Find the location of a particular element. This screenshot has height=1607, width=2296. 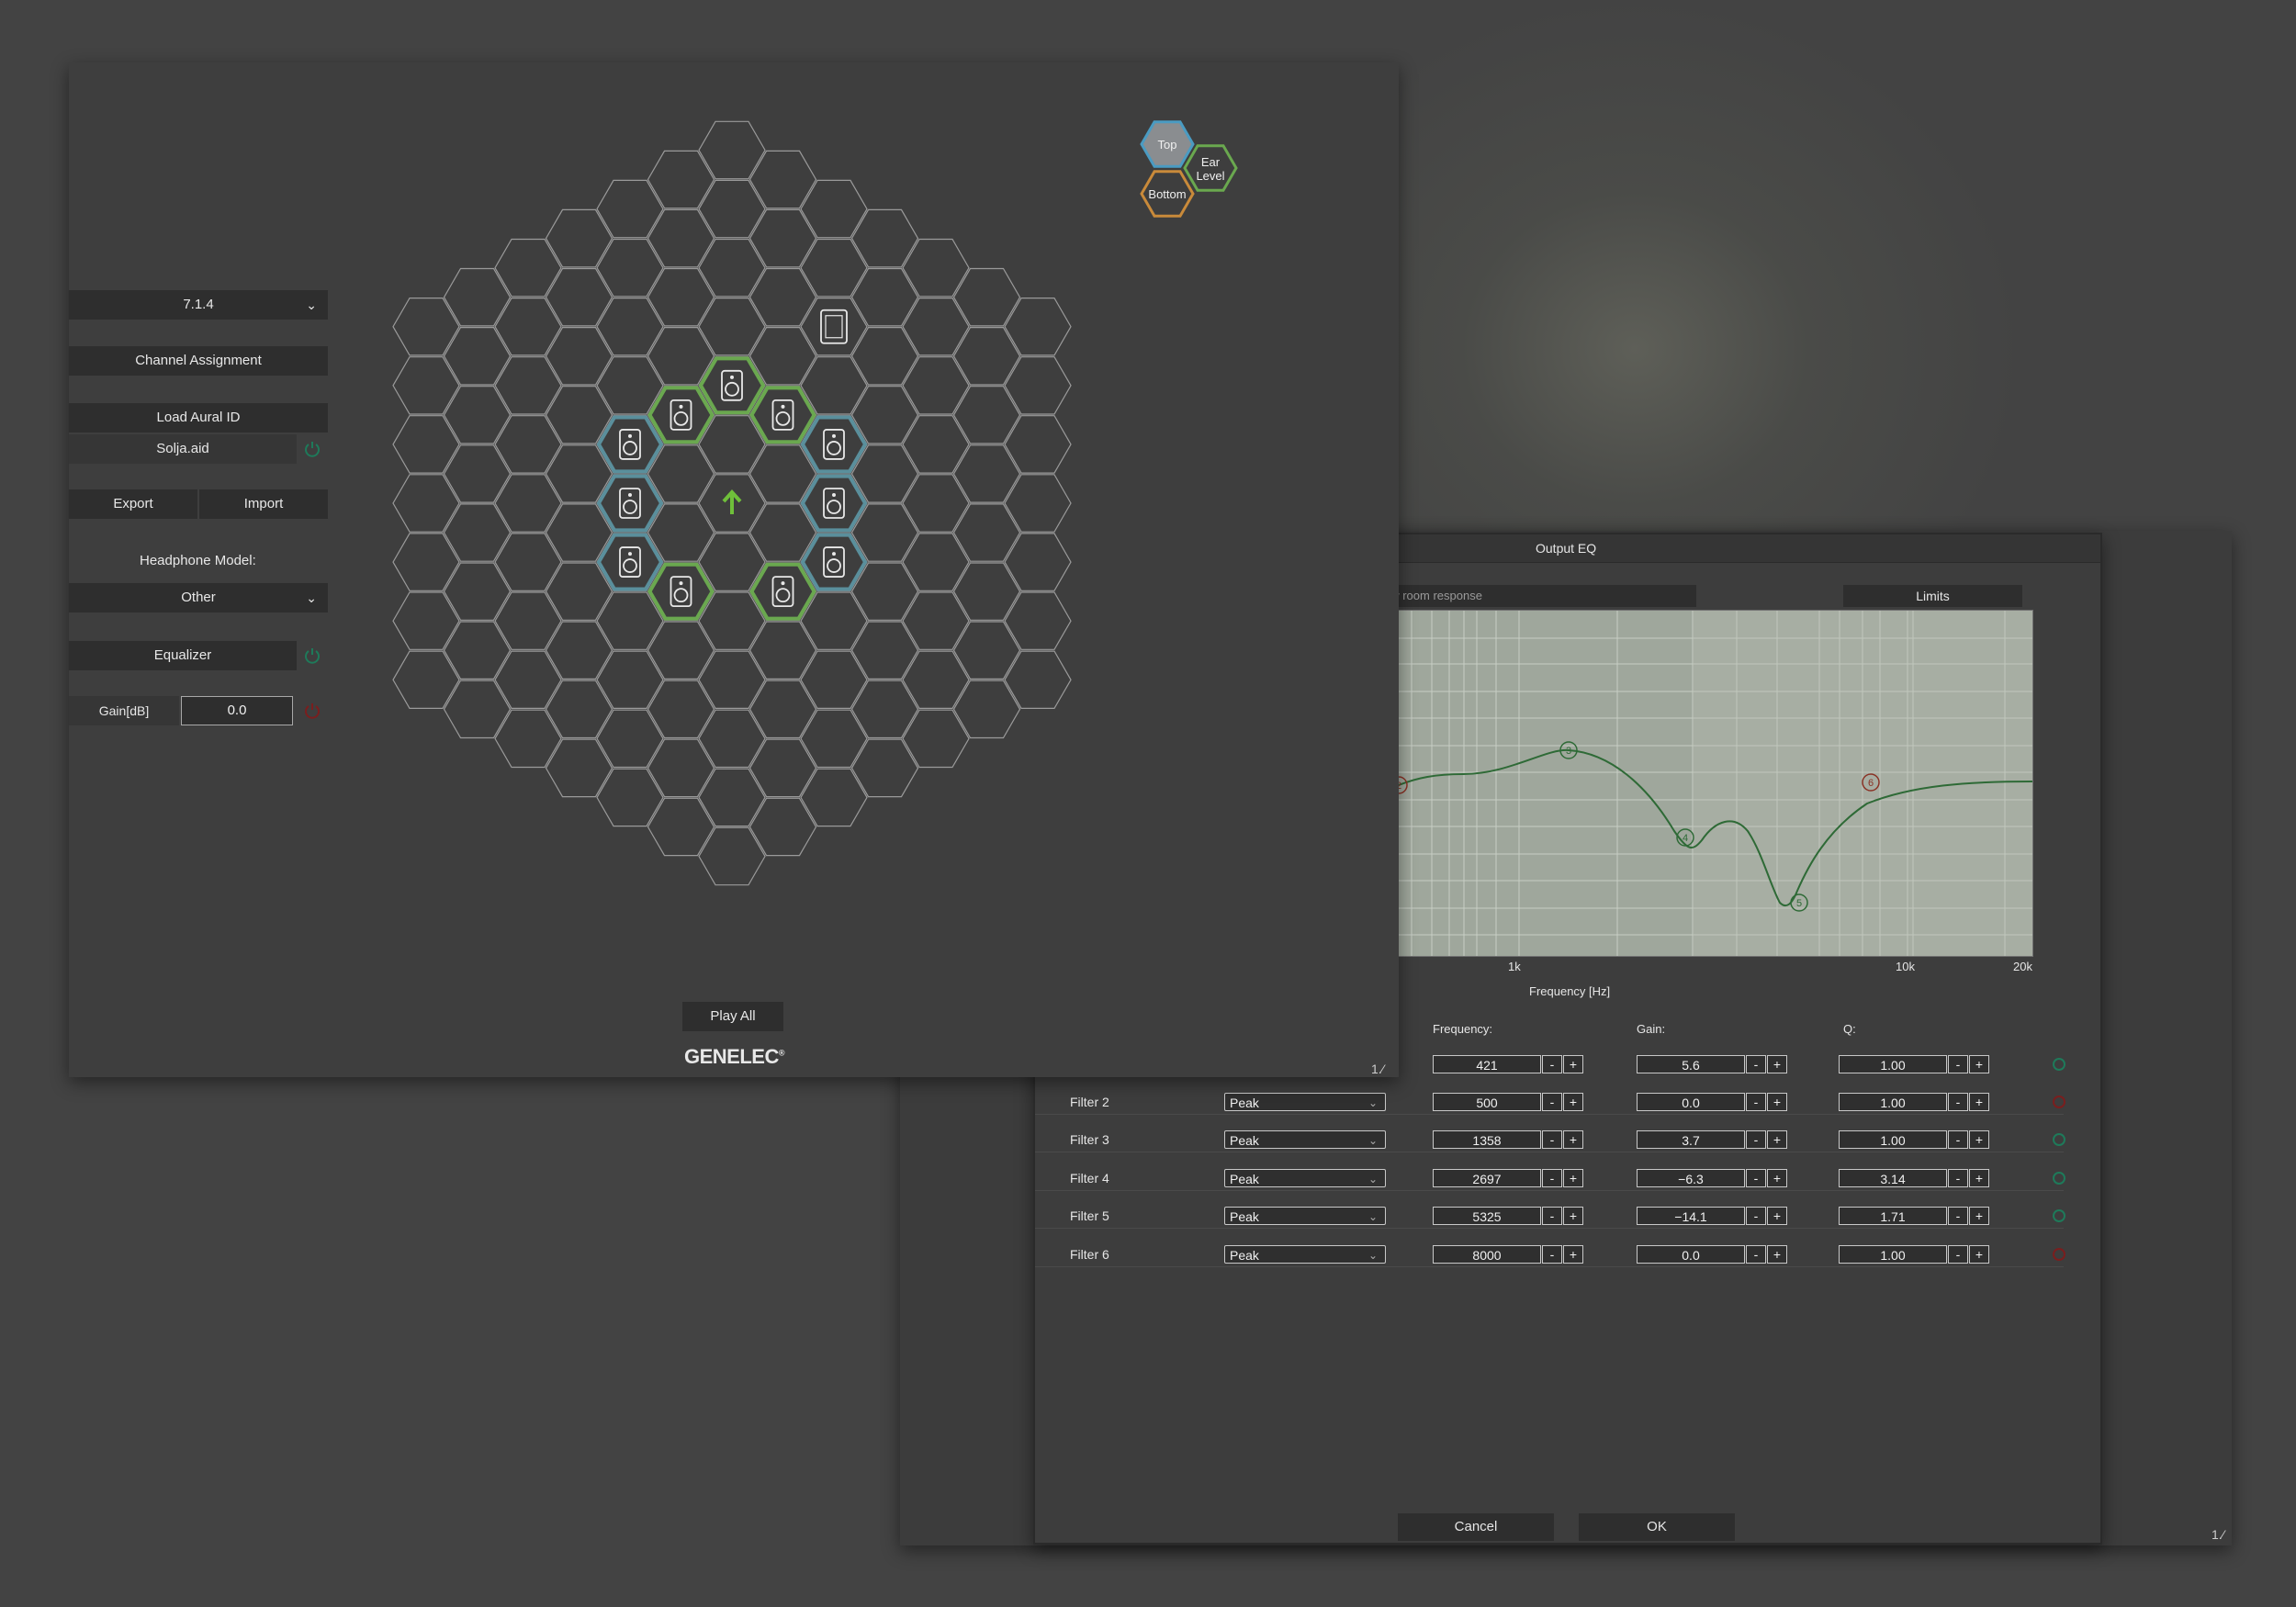

limits-button: Limits is located at coordinates (1932, 596).